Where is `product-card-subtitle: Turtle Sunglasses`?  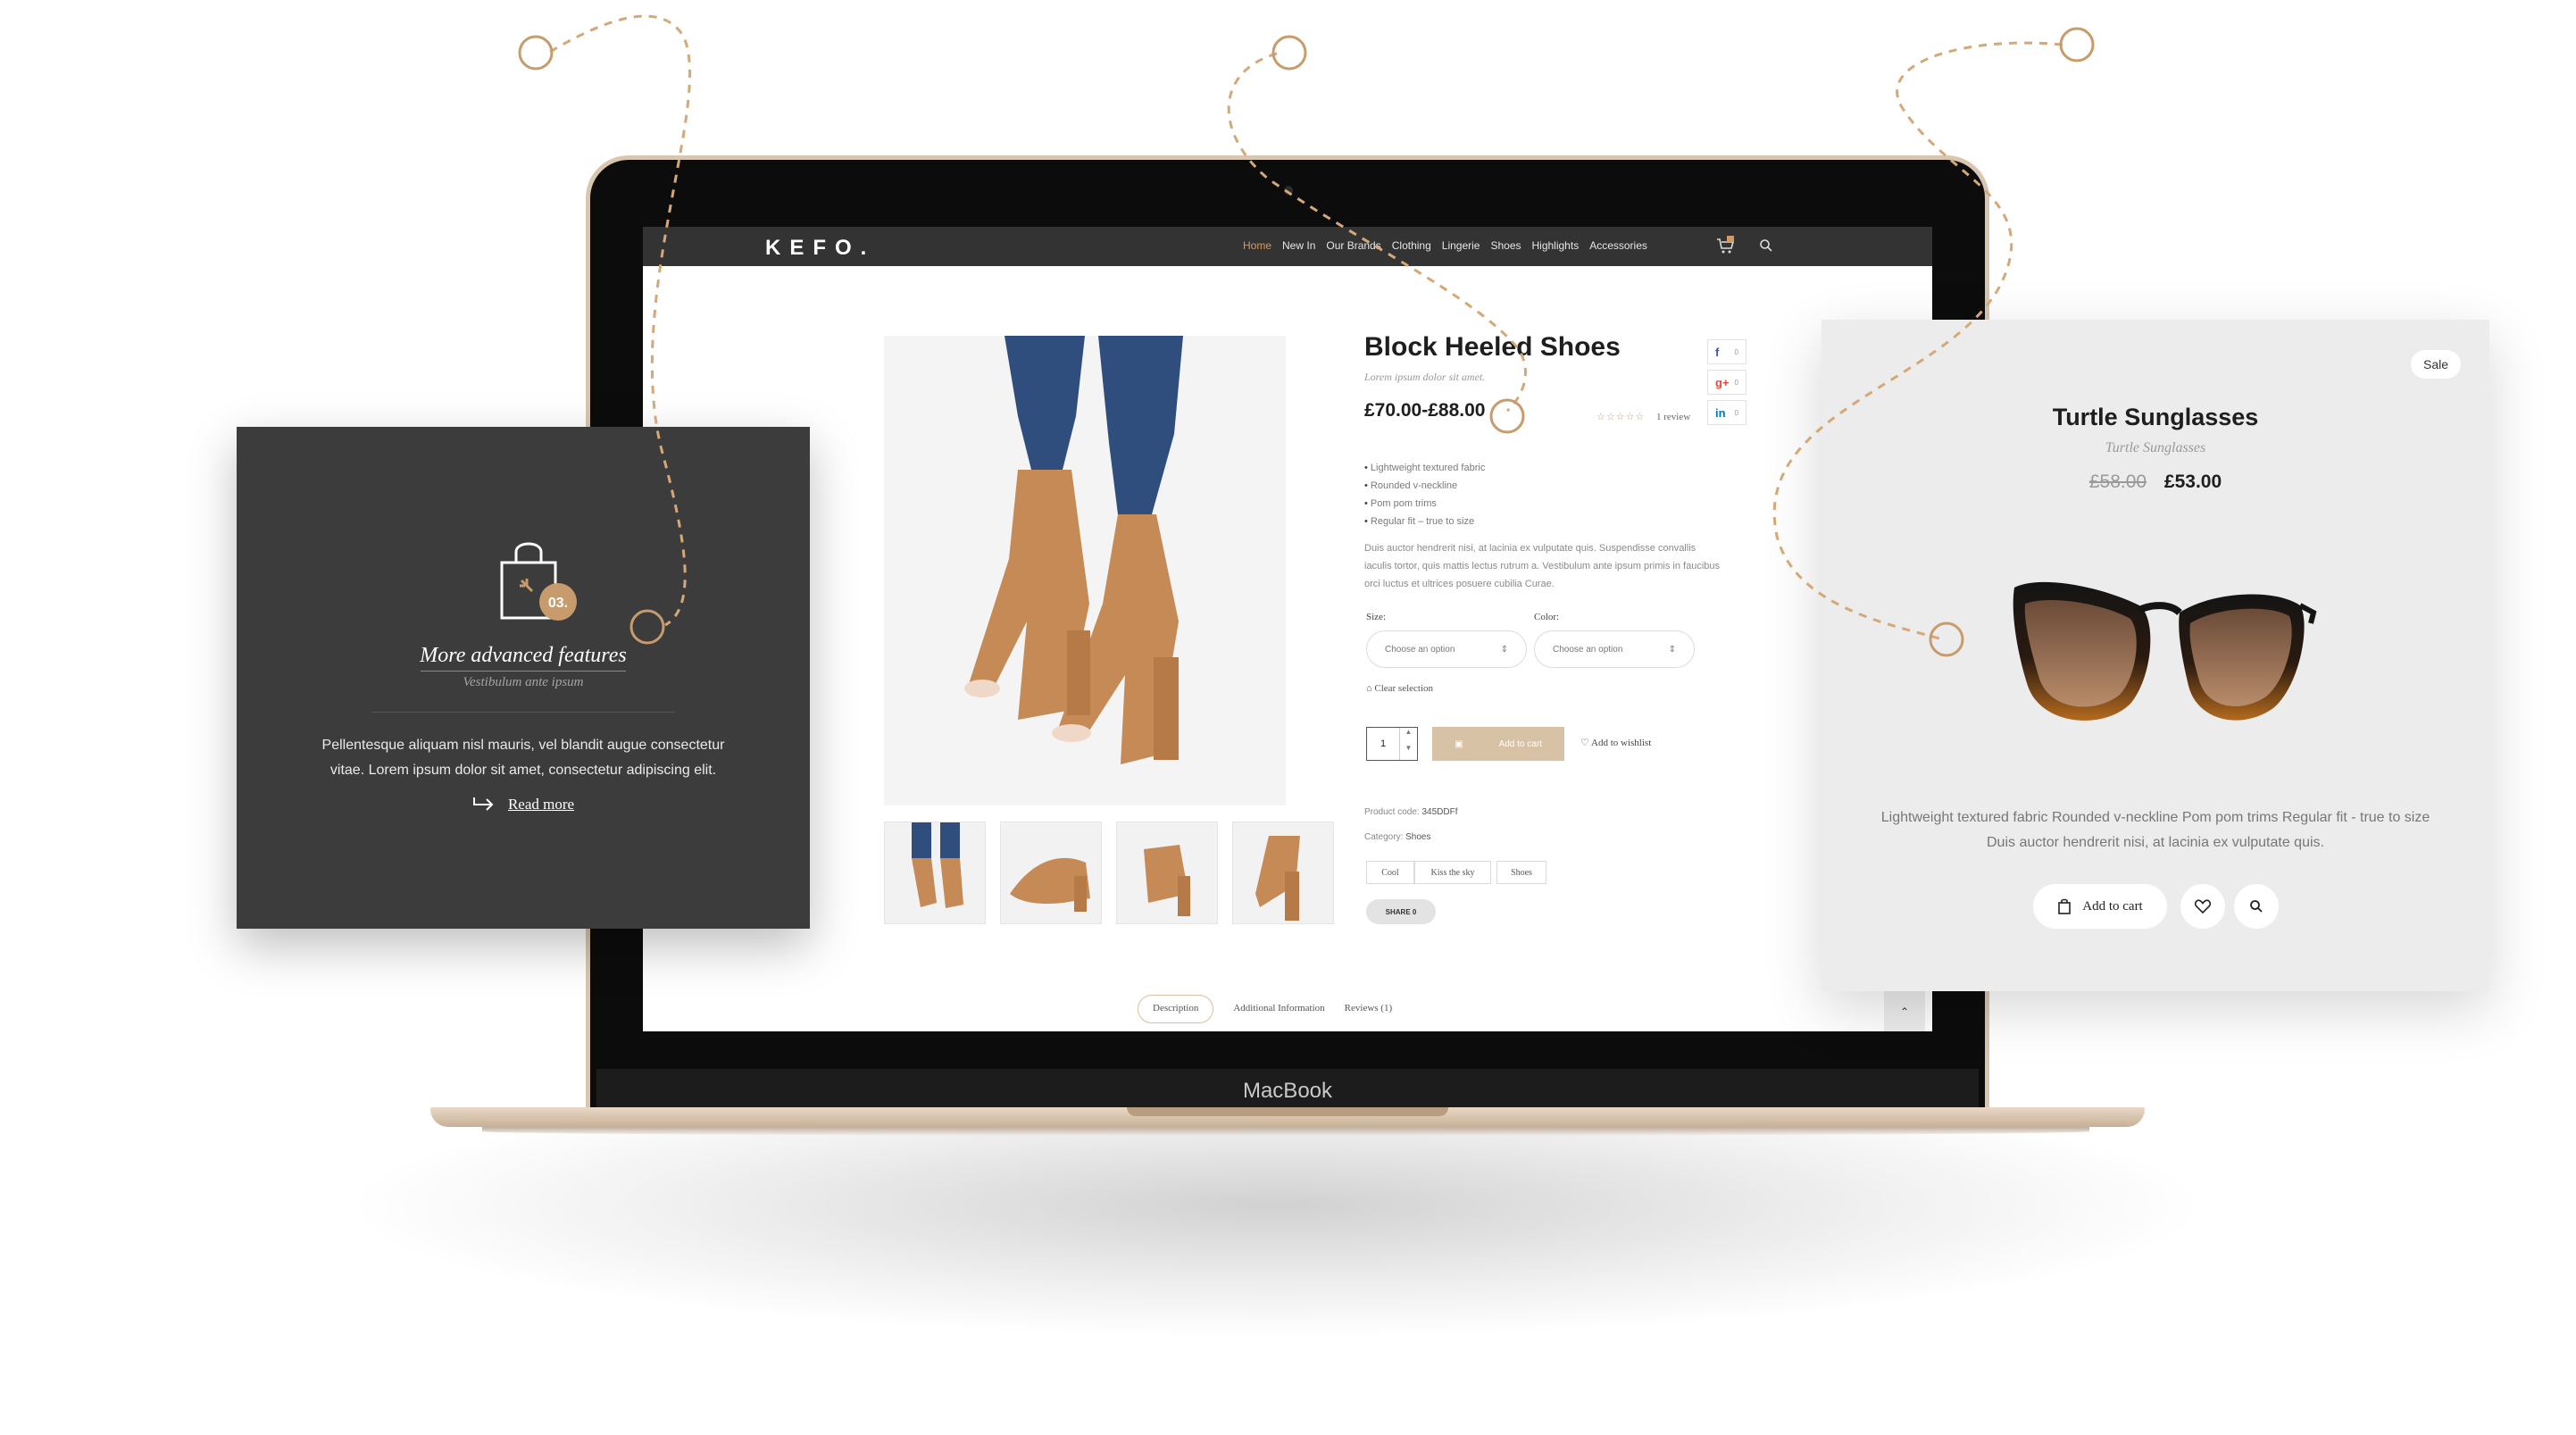
product-card-subtitle: Turtle Sunglasses is located at coordinates (2155, 447).